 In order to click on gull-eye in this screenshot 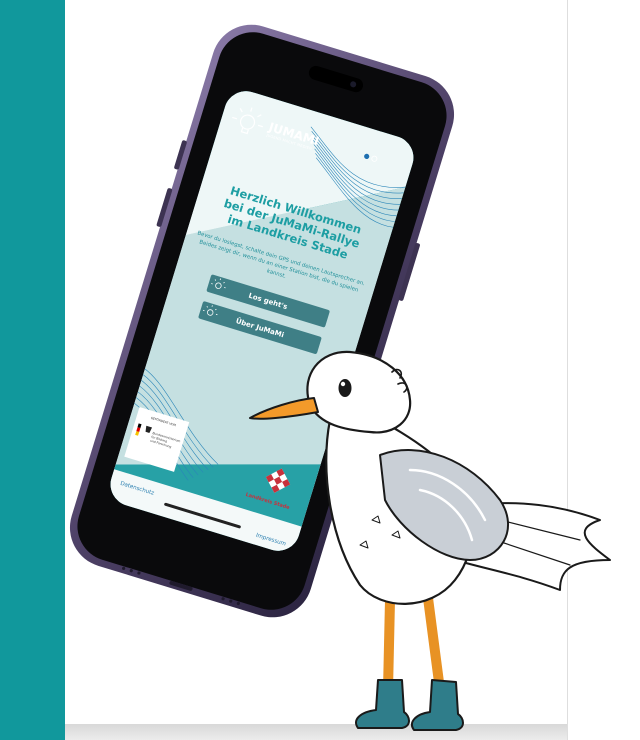, I will do `click(345, 388)`.